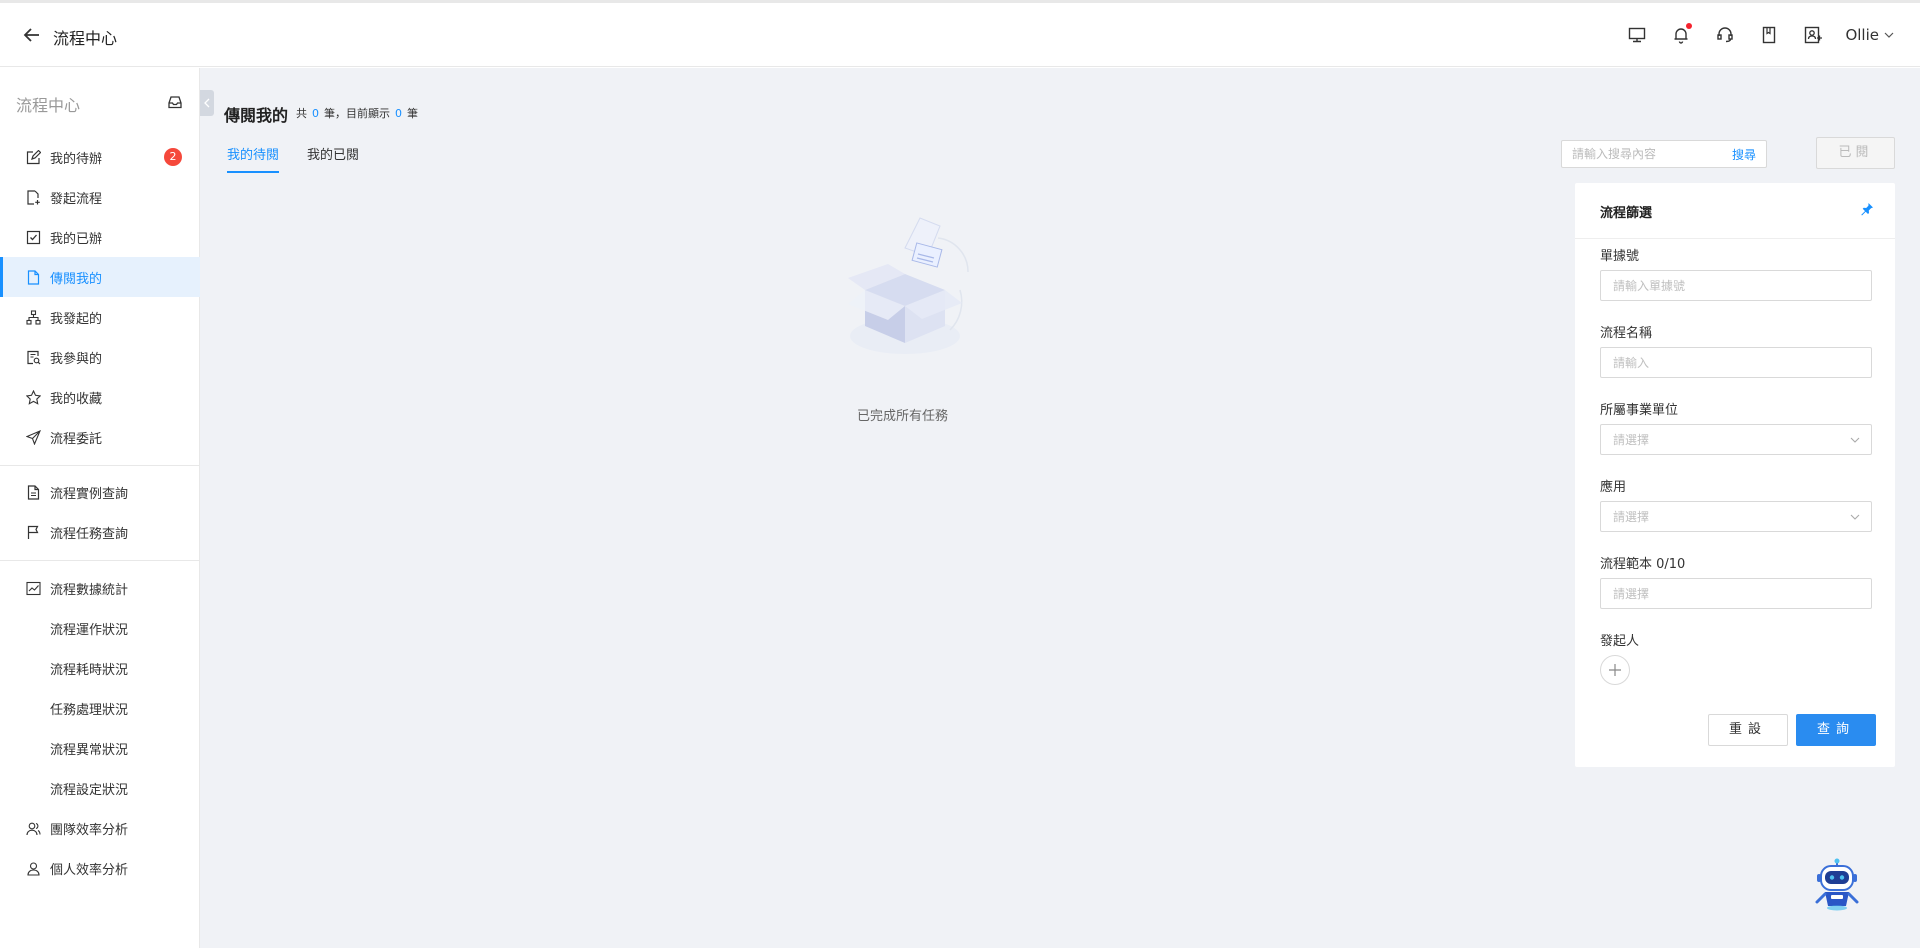 Image resolution: width=1920 pixels, height=948 pixels. I want to click on search-button: 搜尋, so click(1744, 154).